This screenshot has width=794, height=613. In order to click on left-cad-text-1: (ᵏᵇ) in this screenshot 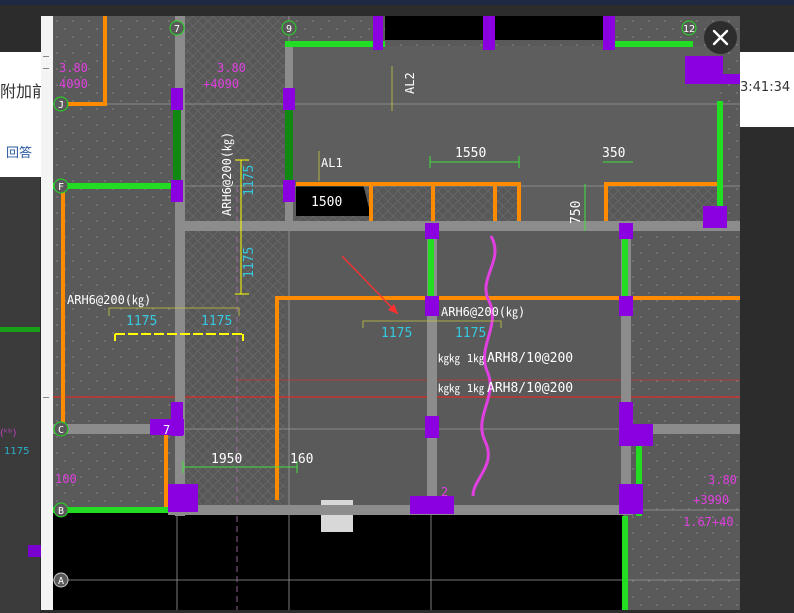, I will do `click(8, 433)`.